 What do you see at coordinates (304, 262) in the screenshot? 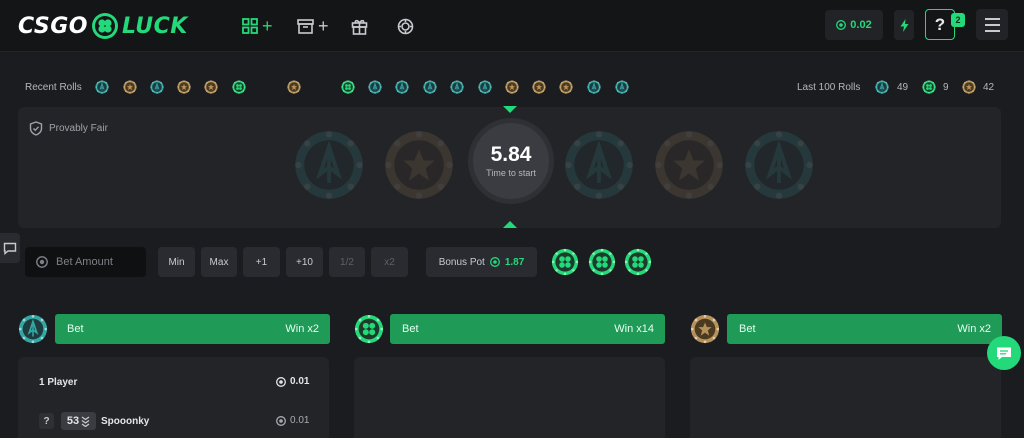
I see `bet-plus-ten-button: +10` at bounding box center [304, 262].